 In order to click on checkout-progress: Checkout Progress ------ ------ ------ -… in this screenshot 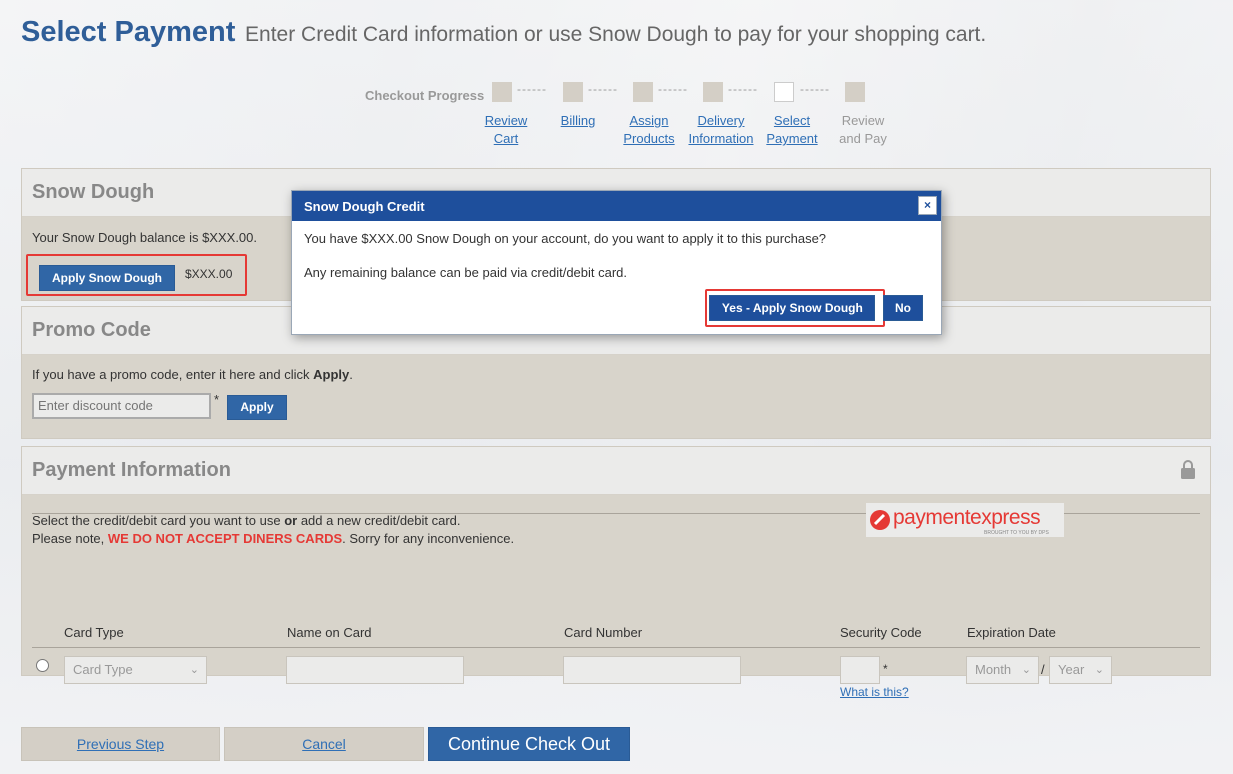, I will do `click(616, 117)`.